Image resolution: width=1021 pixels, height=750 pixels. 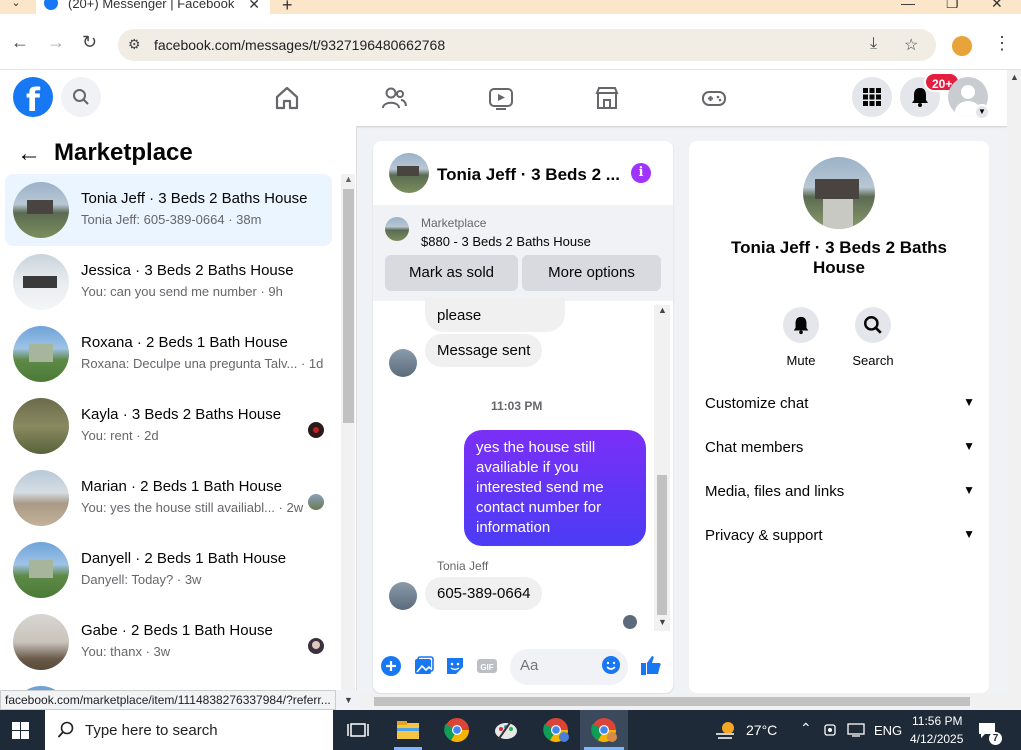 I want to click on back-arrow-icon: ←, so click(x=29, y=154).